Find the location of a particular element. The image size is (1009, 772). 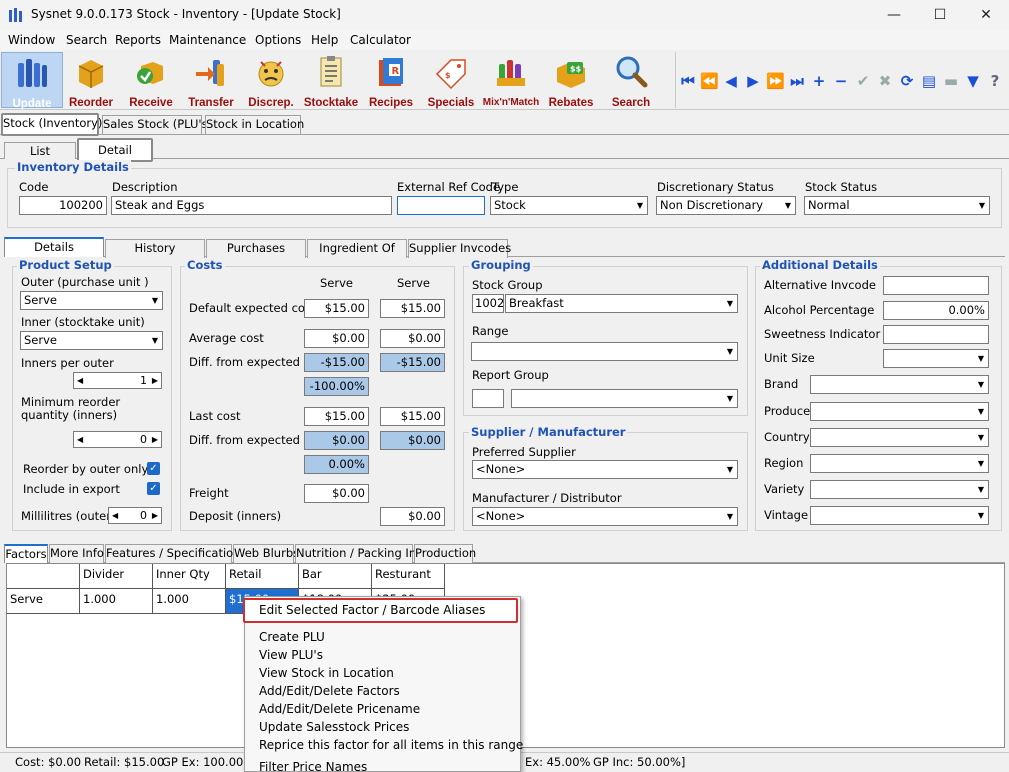

tab-ingredient-of: Ingredient Of is located at coordinates (357, 248).